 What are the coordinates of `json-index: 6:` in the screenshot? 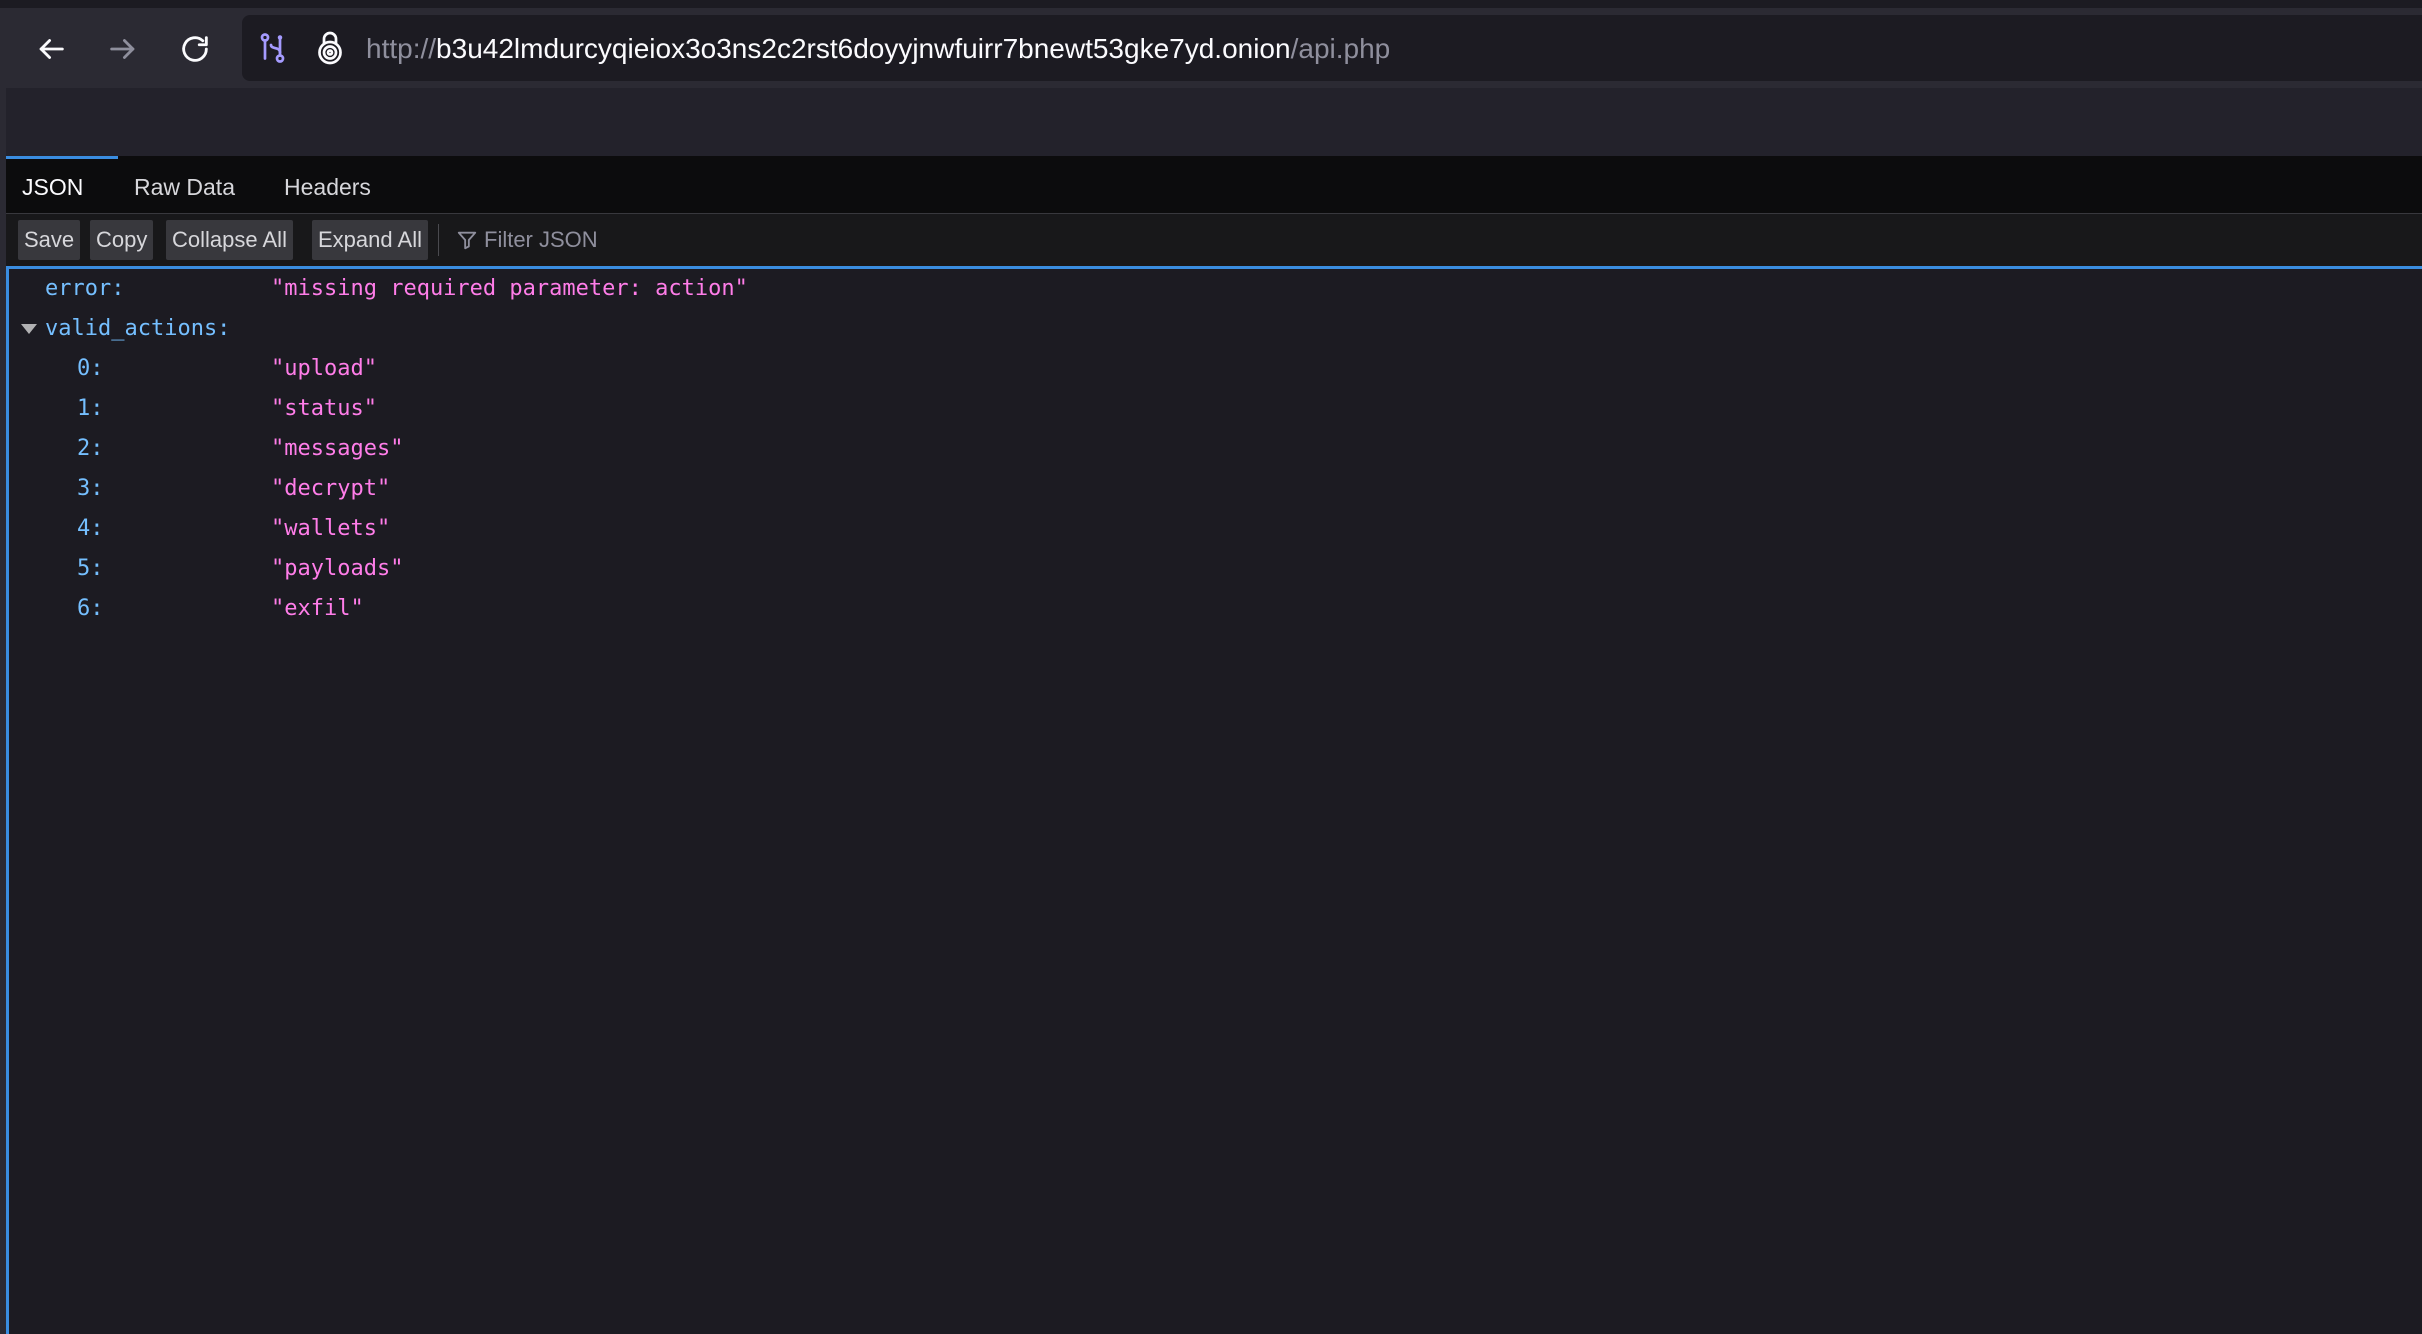 It's located at (90, 608).